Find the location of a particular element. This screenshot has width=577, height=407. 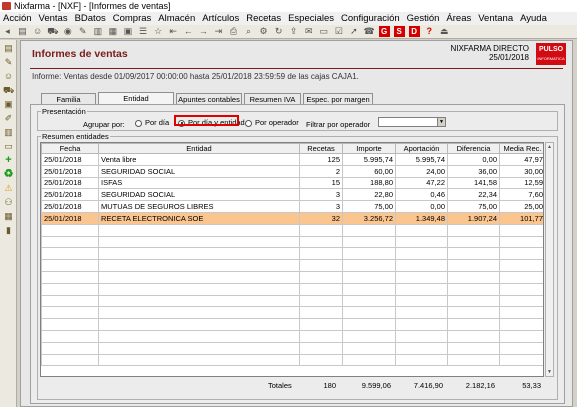

d-icon: D is located at coordinates (414, 31).